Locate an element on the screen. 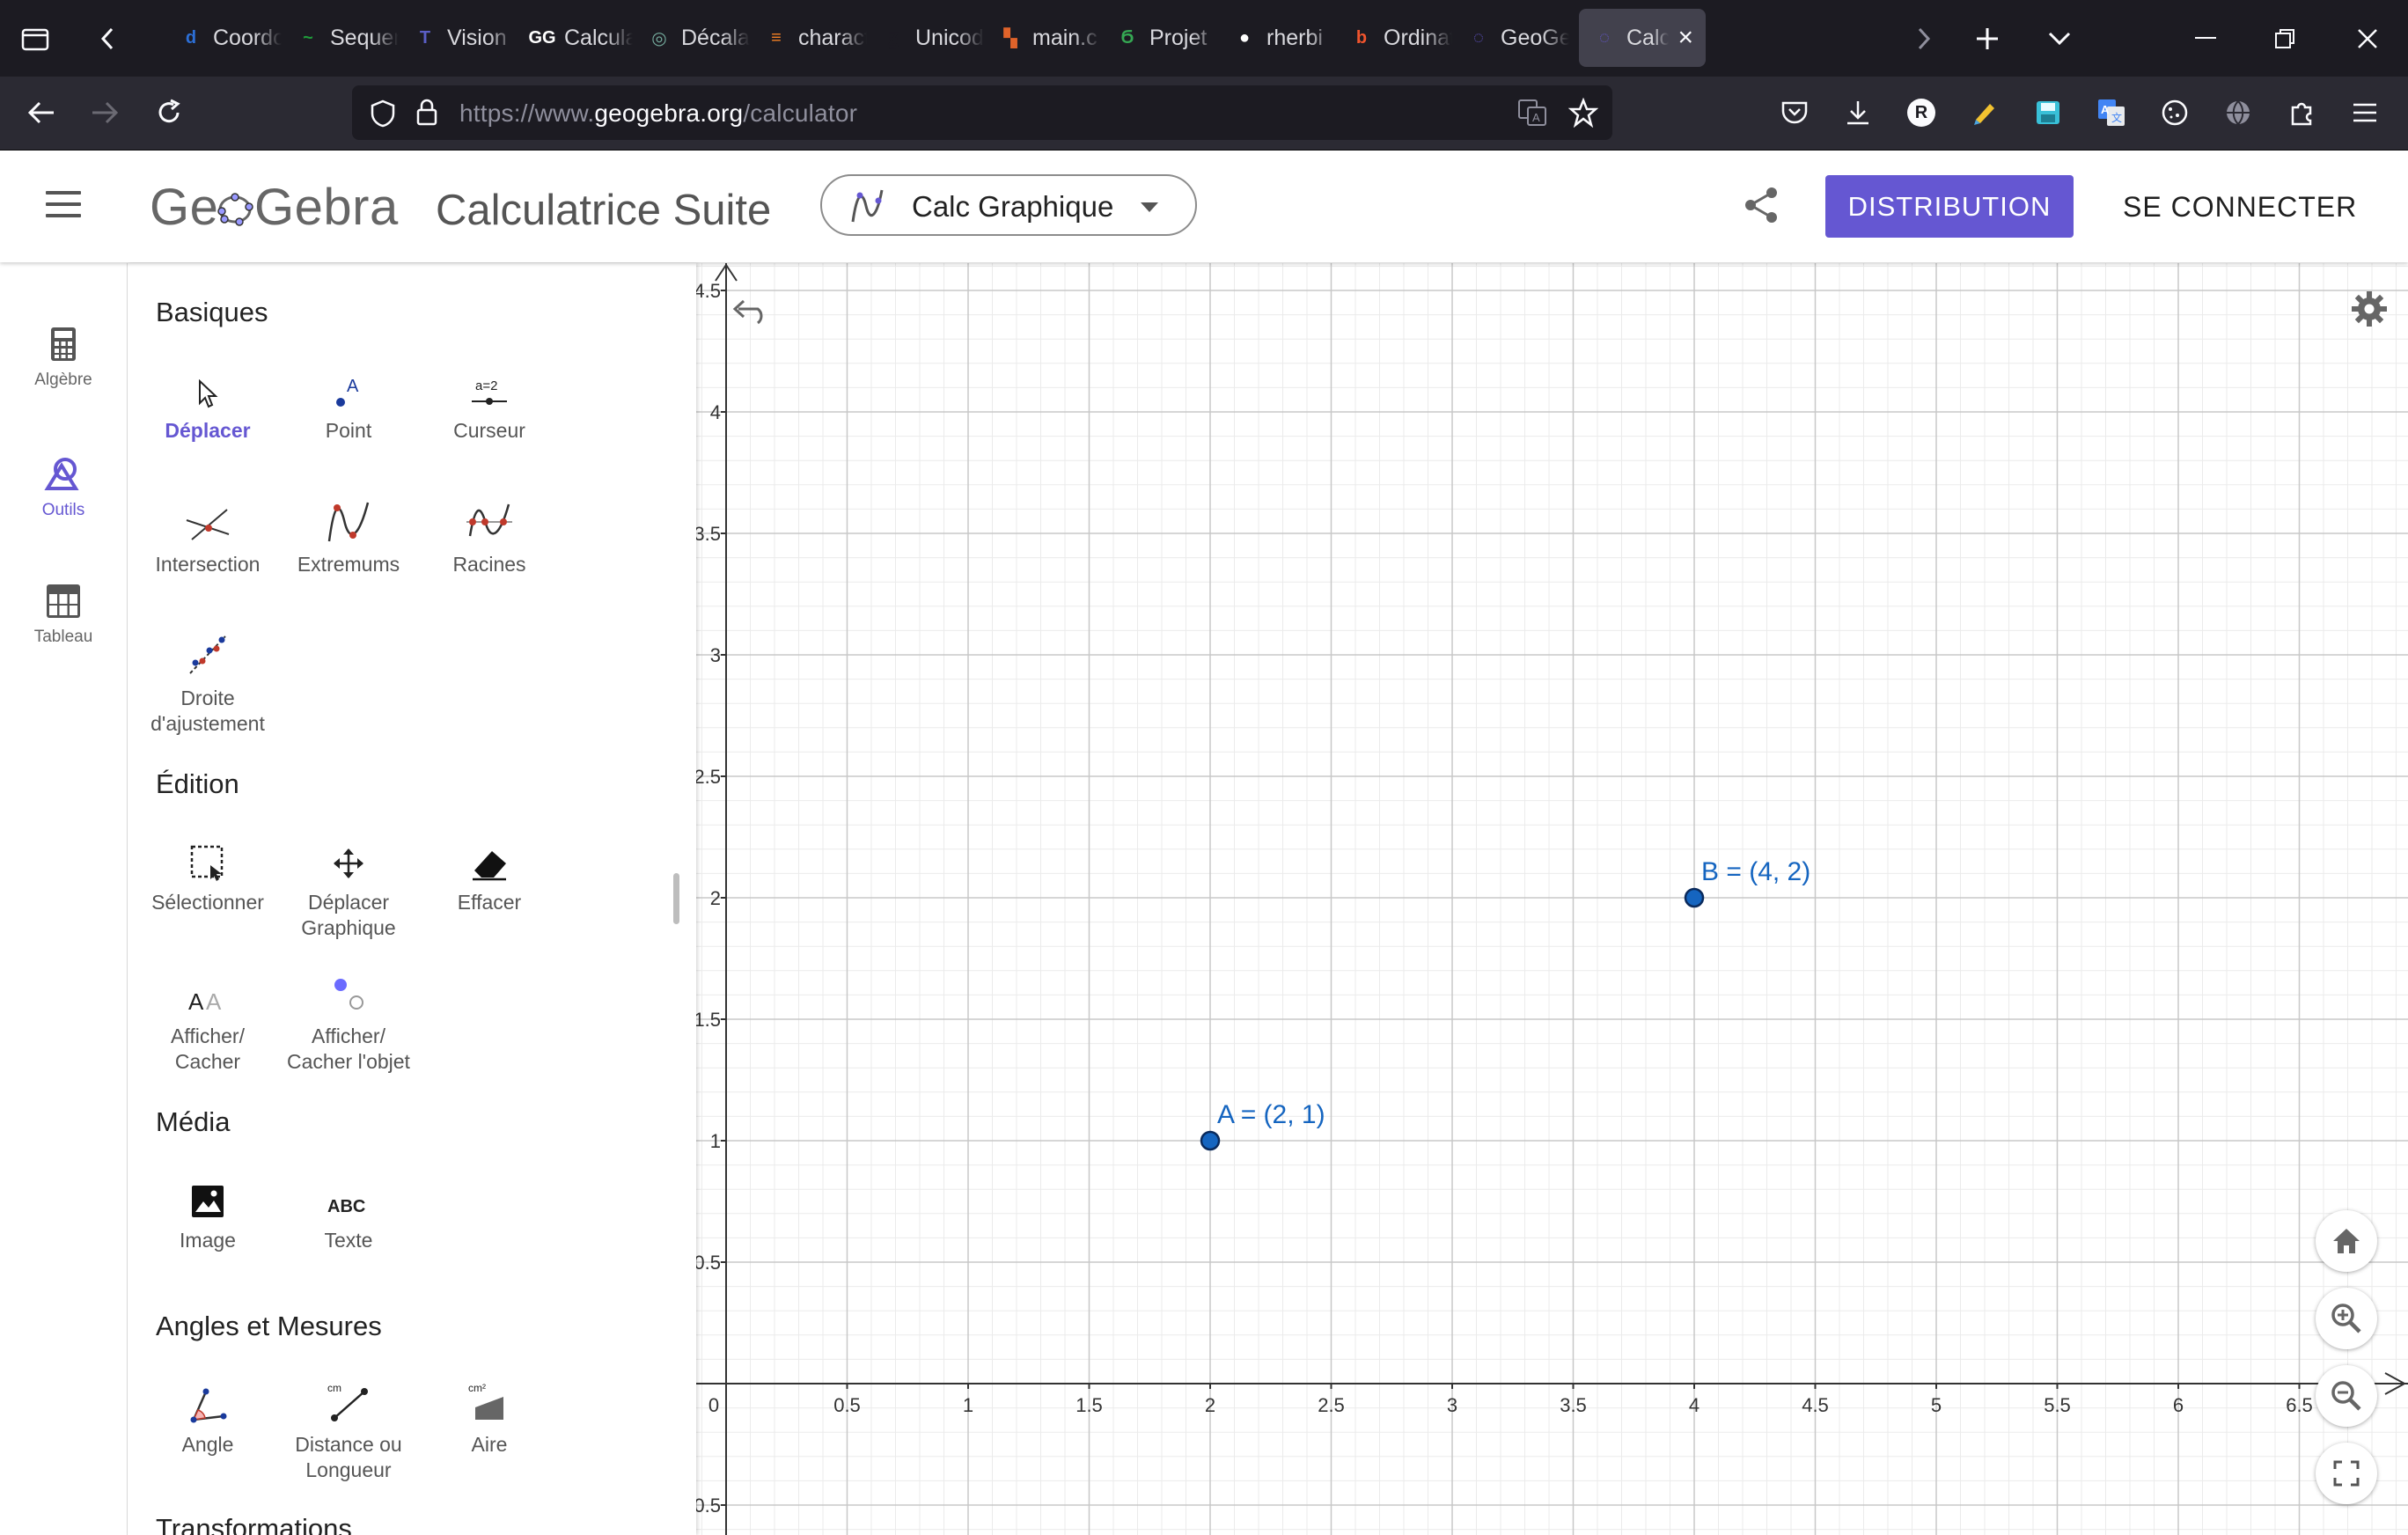  tab-title: Coordonnées is located at coordinates (247, 37).